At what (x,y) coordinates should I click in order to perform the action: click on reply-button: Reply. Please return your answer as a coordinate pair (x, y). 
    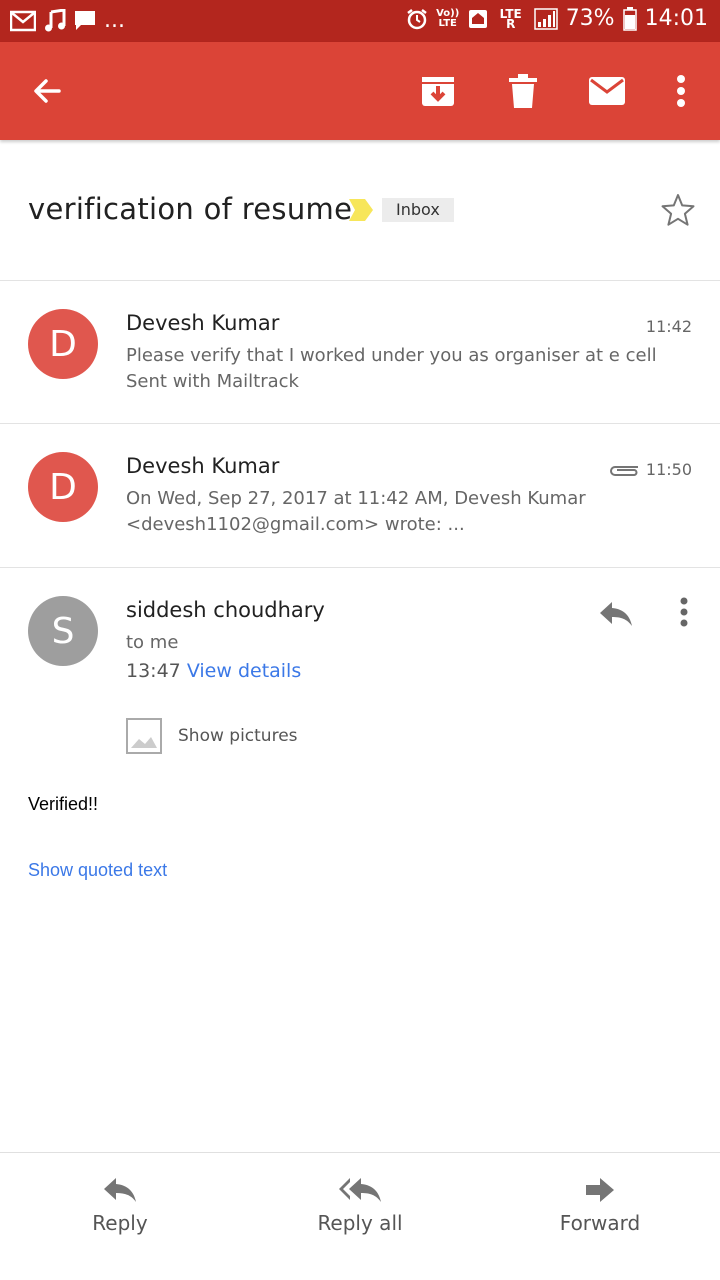
    Looking at the image, I should click on (120, 1206).